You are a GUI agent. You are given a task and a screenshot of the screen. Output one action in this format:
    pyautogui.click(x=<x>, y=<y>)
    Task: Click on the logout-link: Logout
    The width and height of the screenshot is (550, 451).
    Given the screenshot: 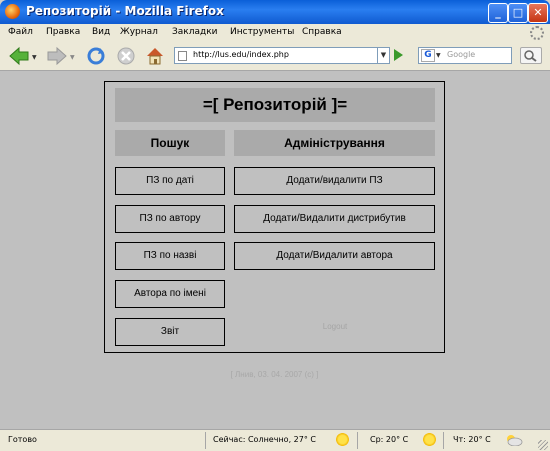 What is the action you would take?
    pyautogui.click(x=335, y=331)
    